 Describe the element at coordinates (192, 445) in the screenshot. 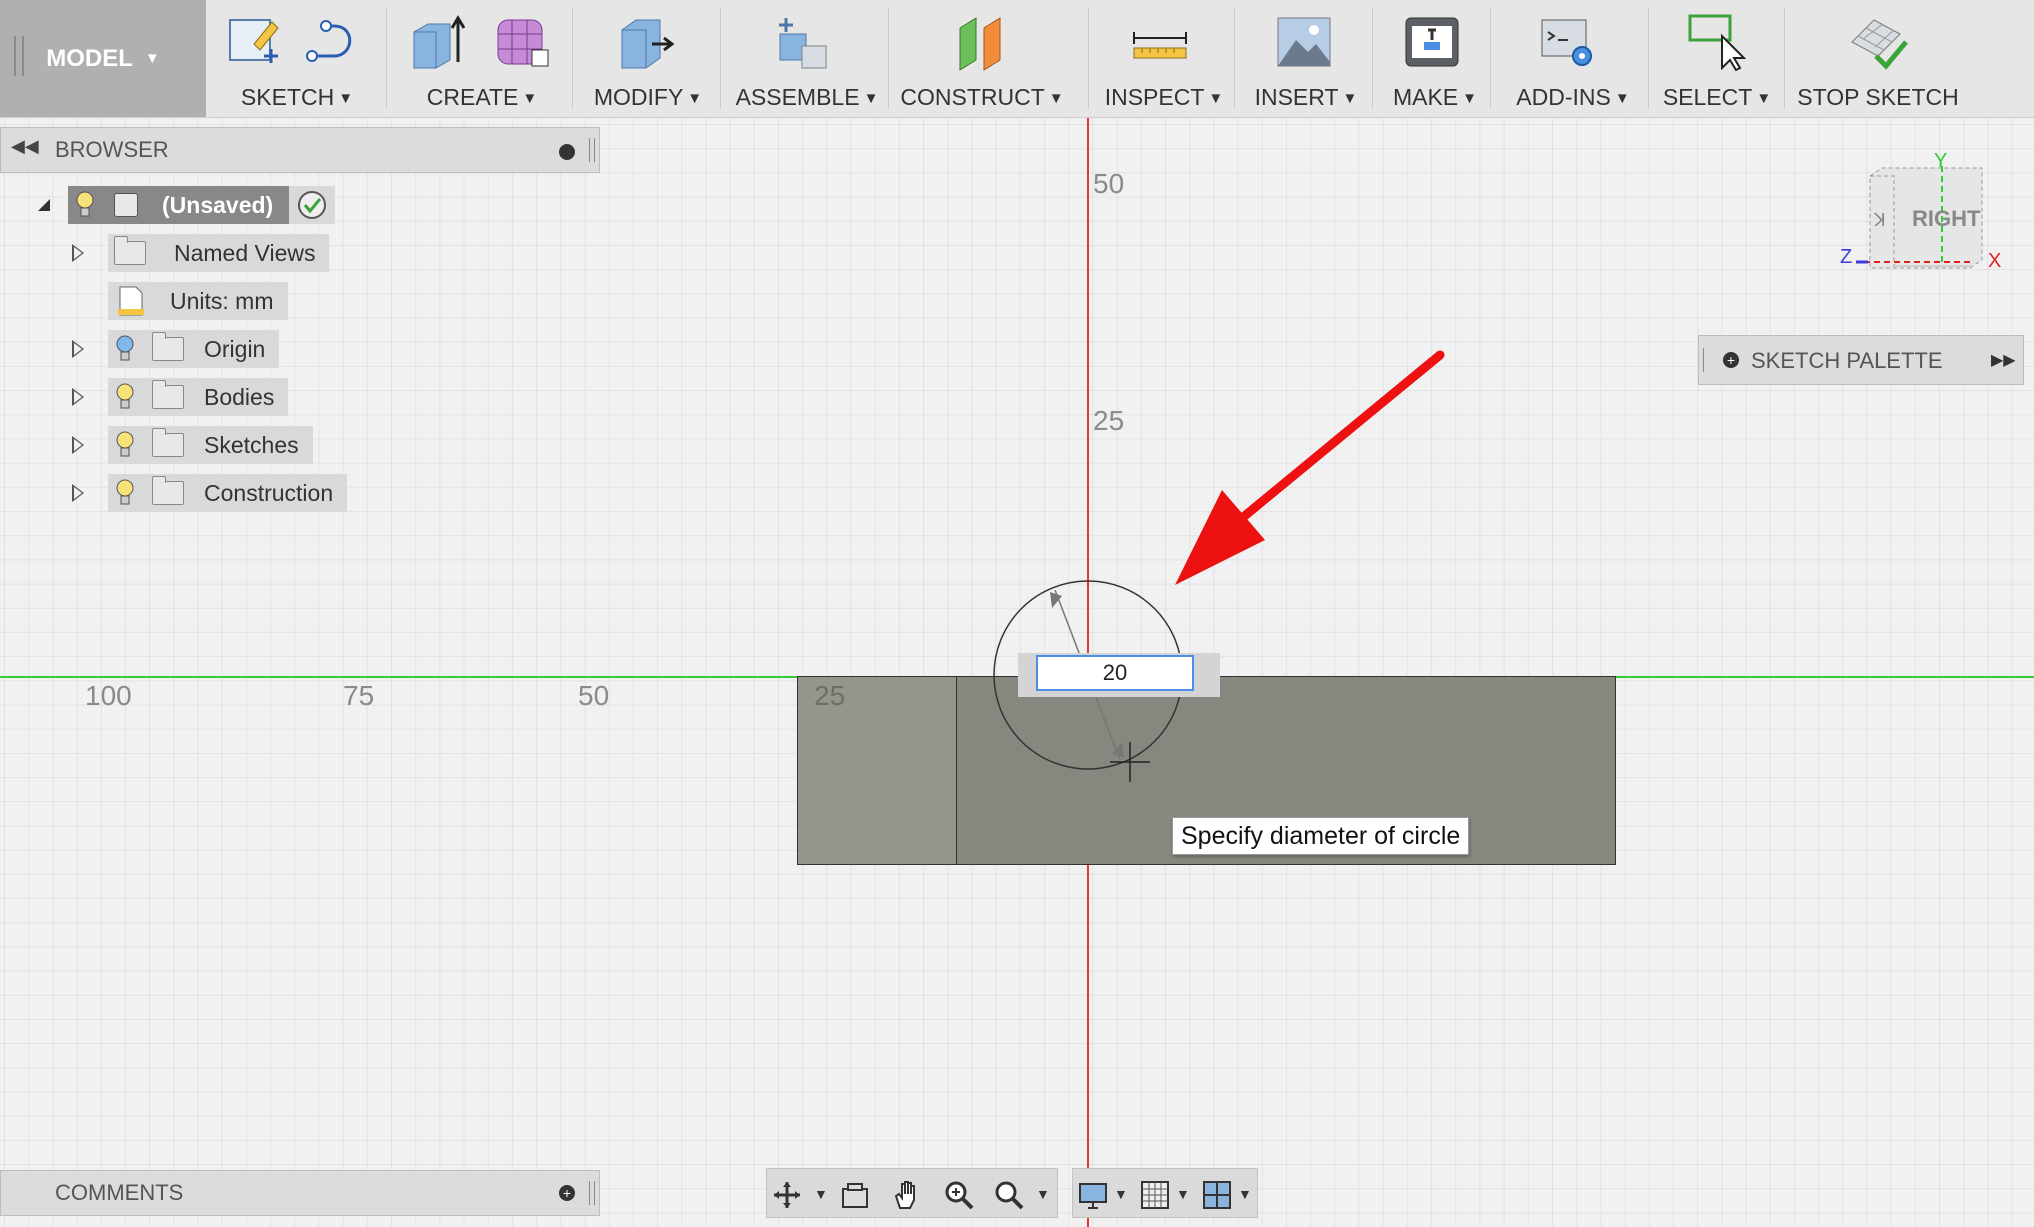

I see `browser-item-sketches: Sketches` at that location.